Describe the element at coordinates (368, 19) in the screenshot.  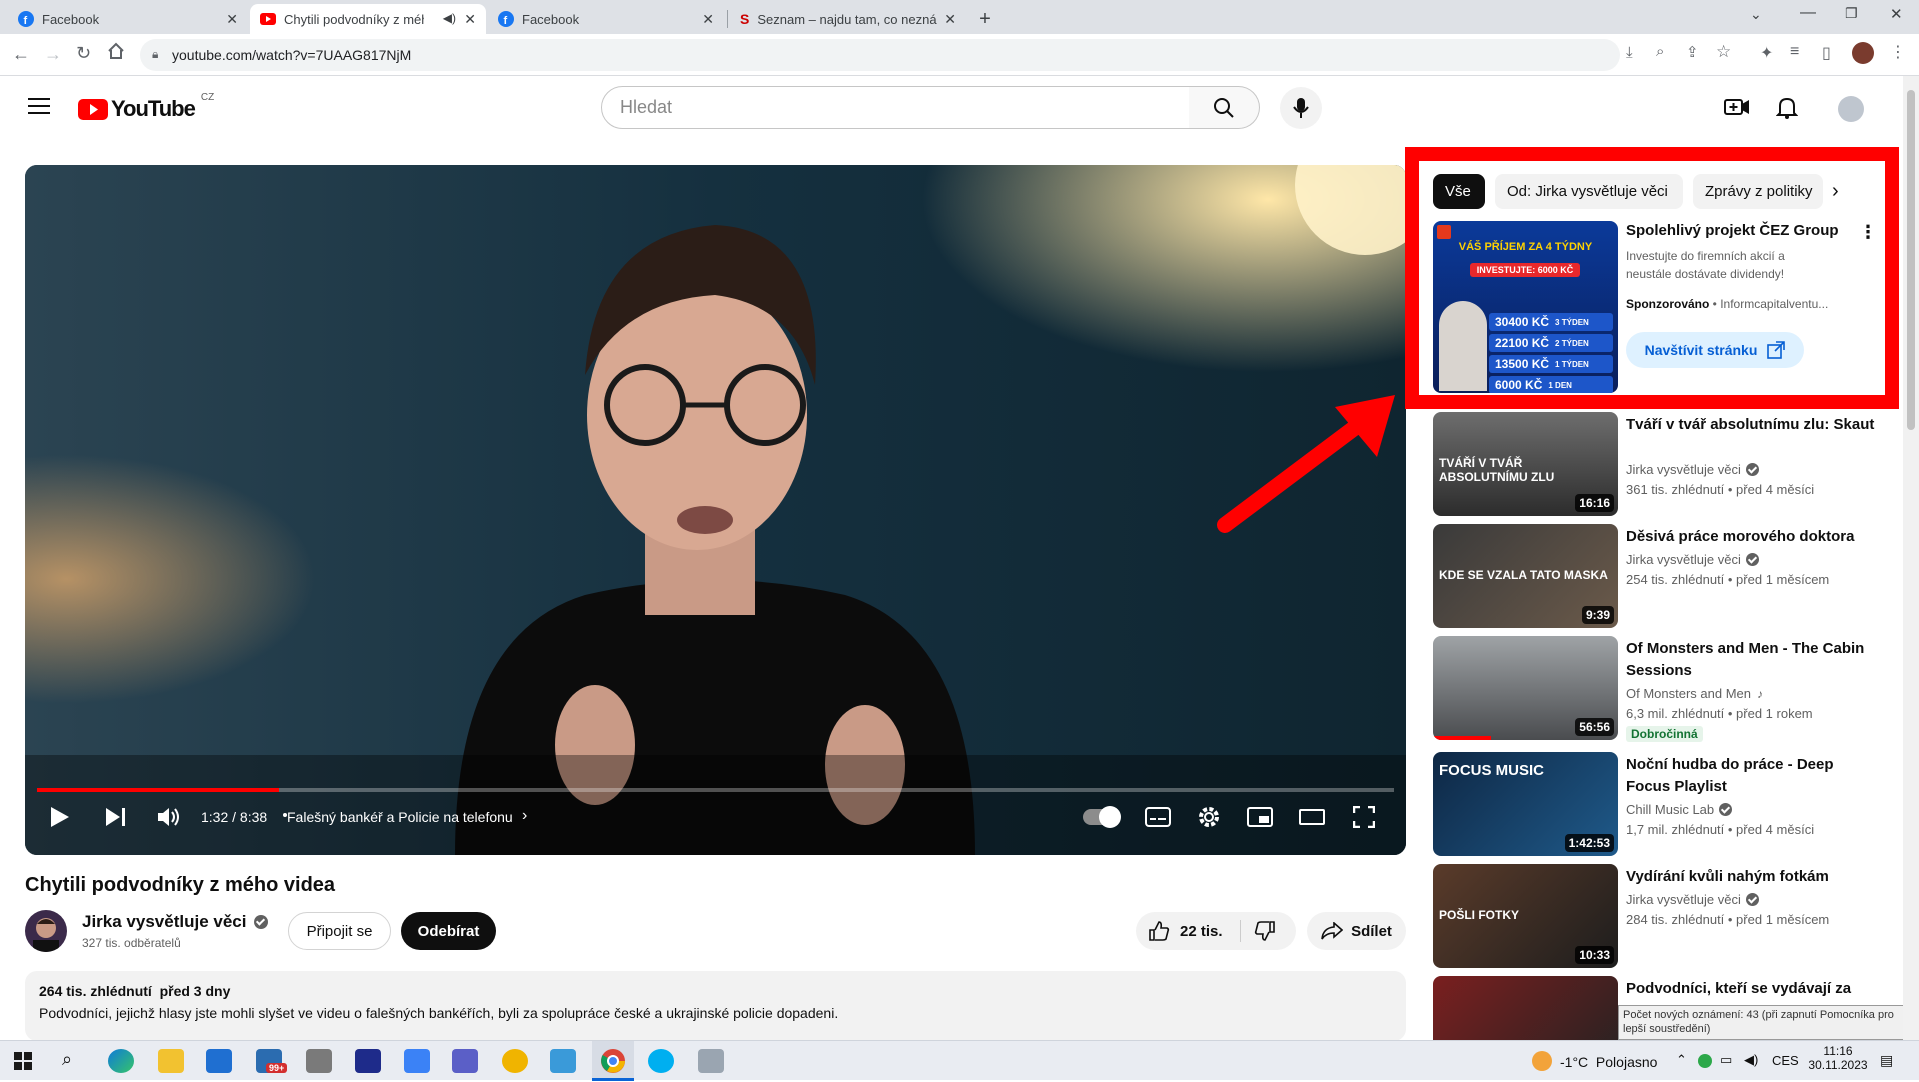
I see `tab-youtube: Chytili podvodníky z mého videa ◀) ✕` at that location.